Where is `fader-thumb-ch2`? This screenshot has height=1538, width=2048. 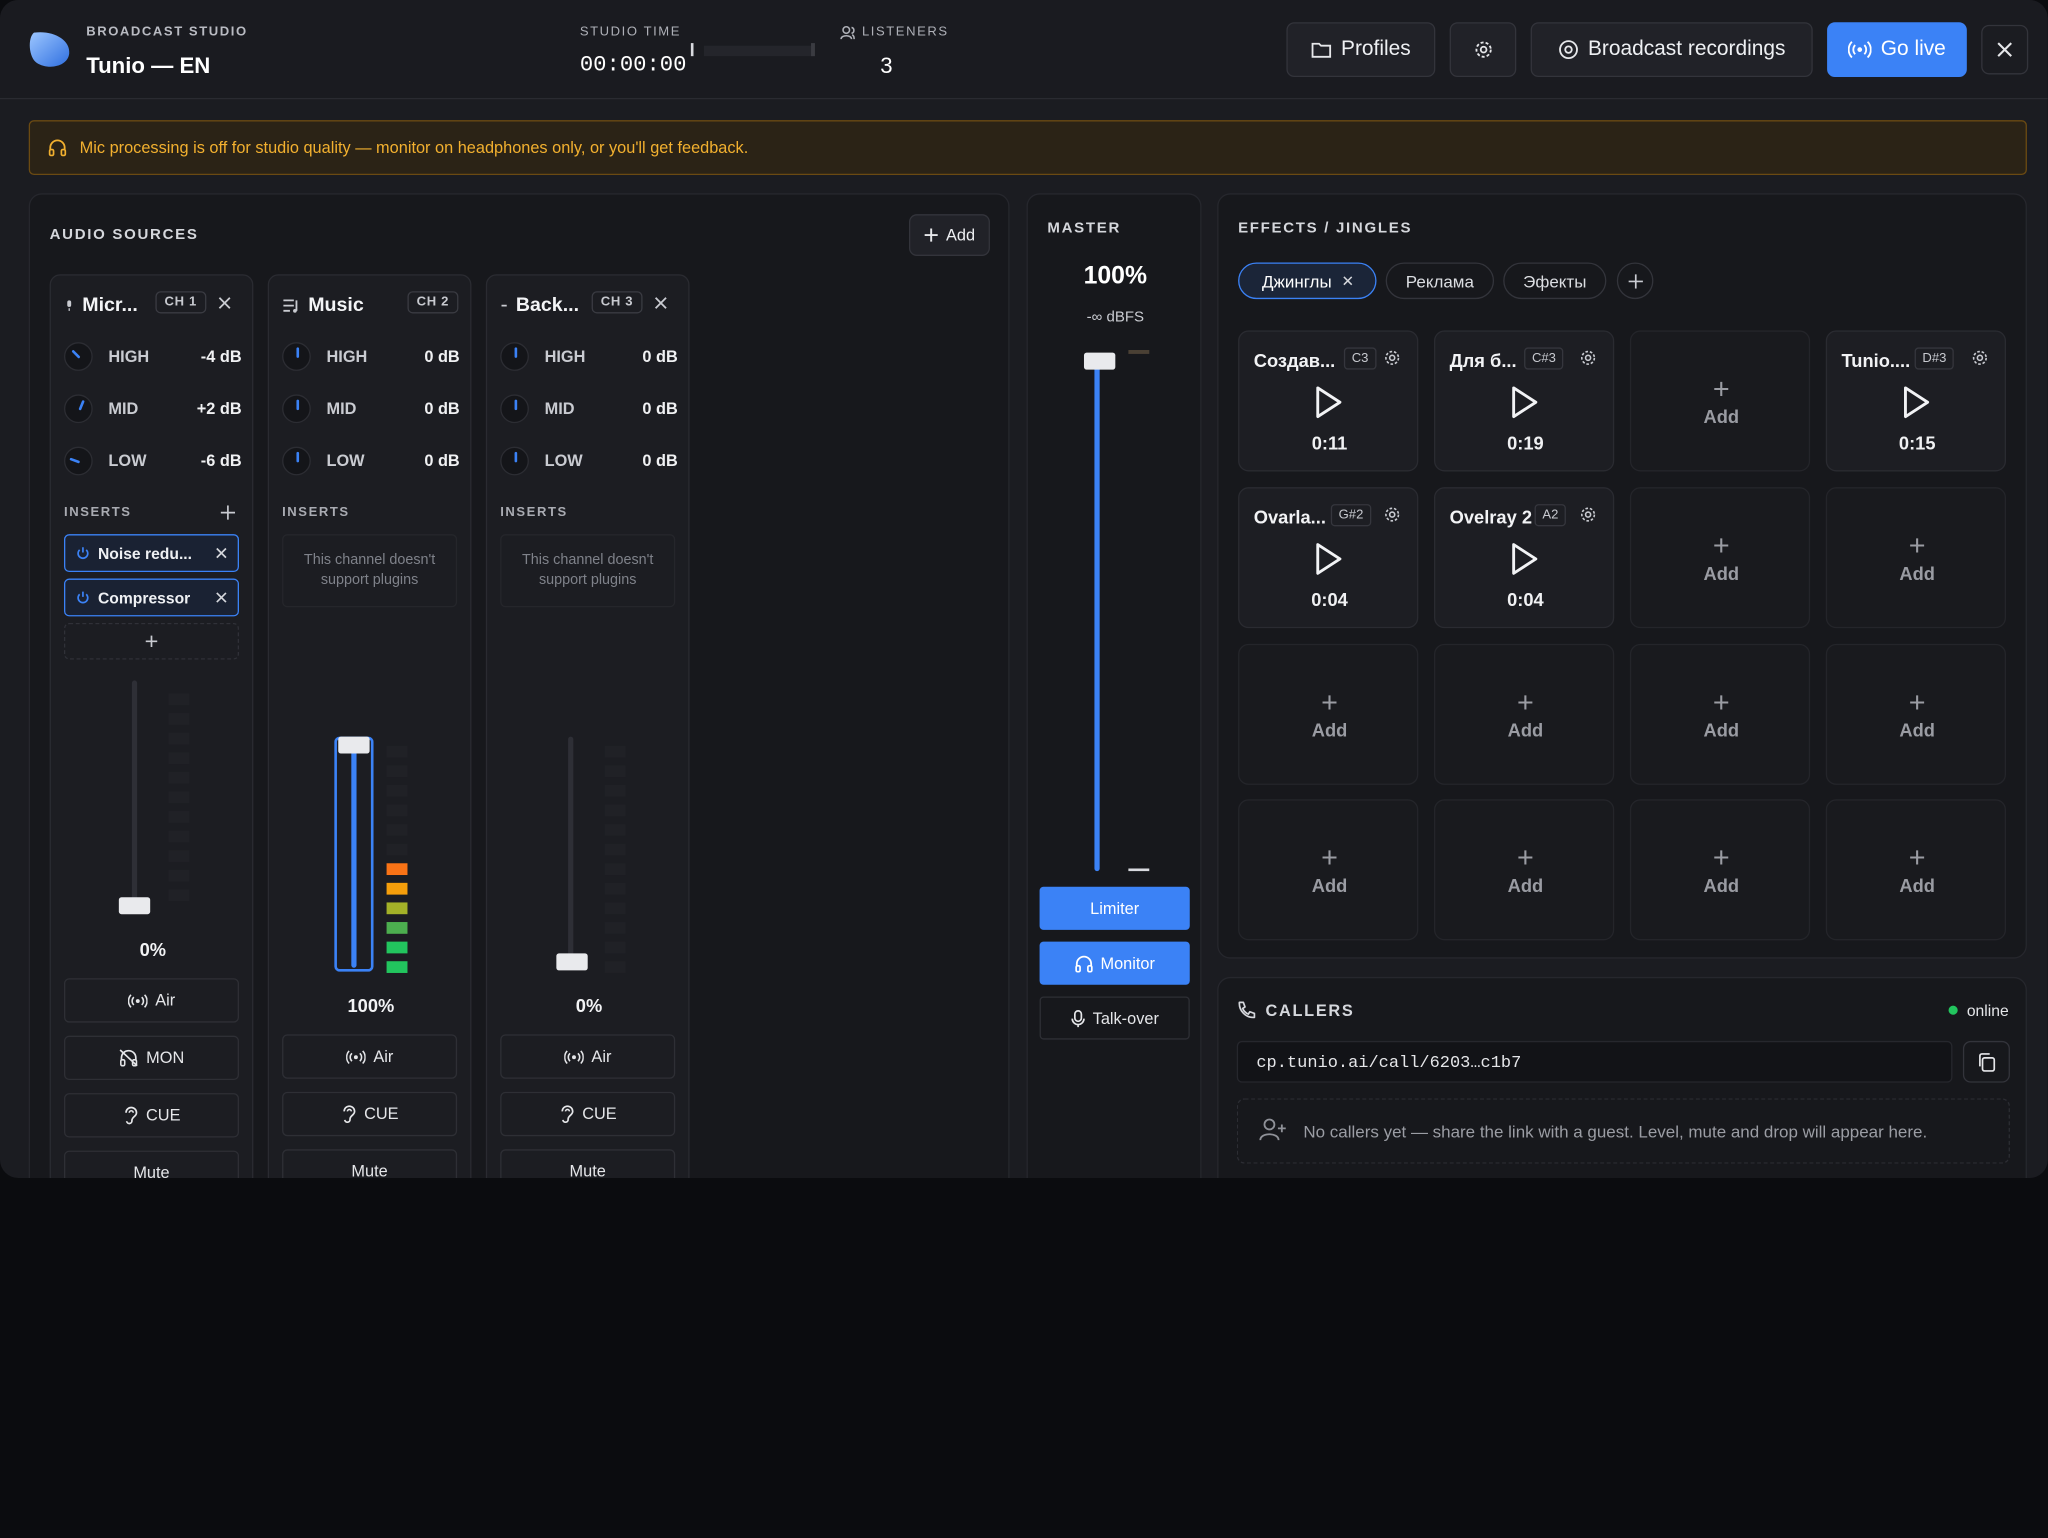 fader-thumb-ch2 is located at coordinates (354, 745).